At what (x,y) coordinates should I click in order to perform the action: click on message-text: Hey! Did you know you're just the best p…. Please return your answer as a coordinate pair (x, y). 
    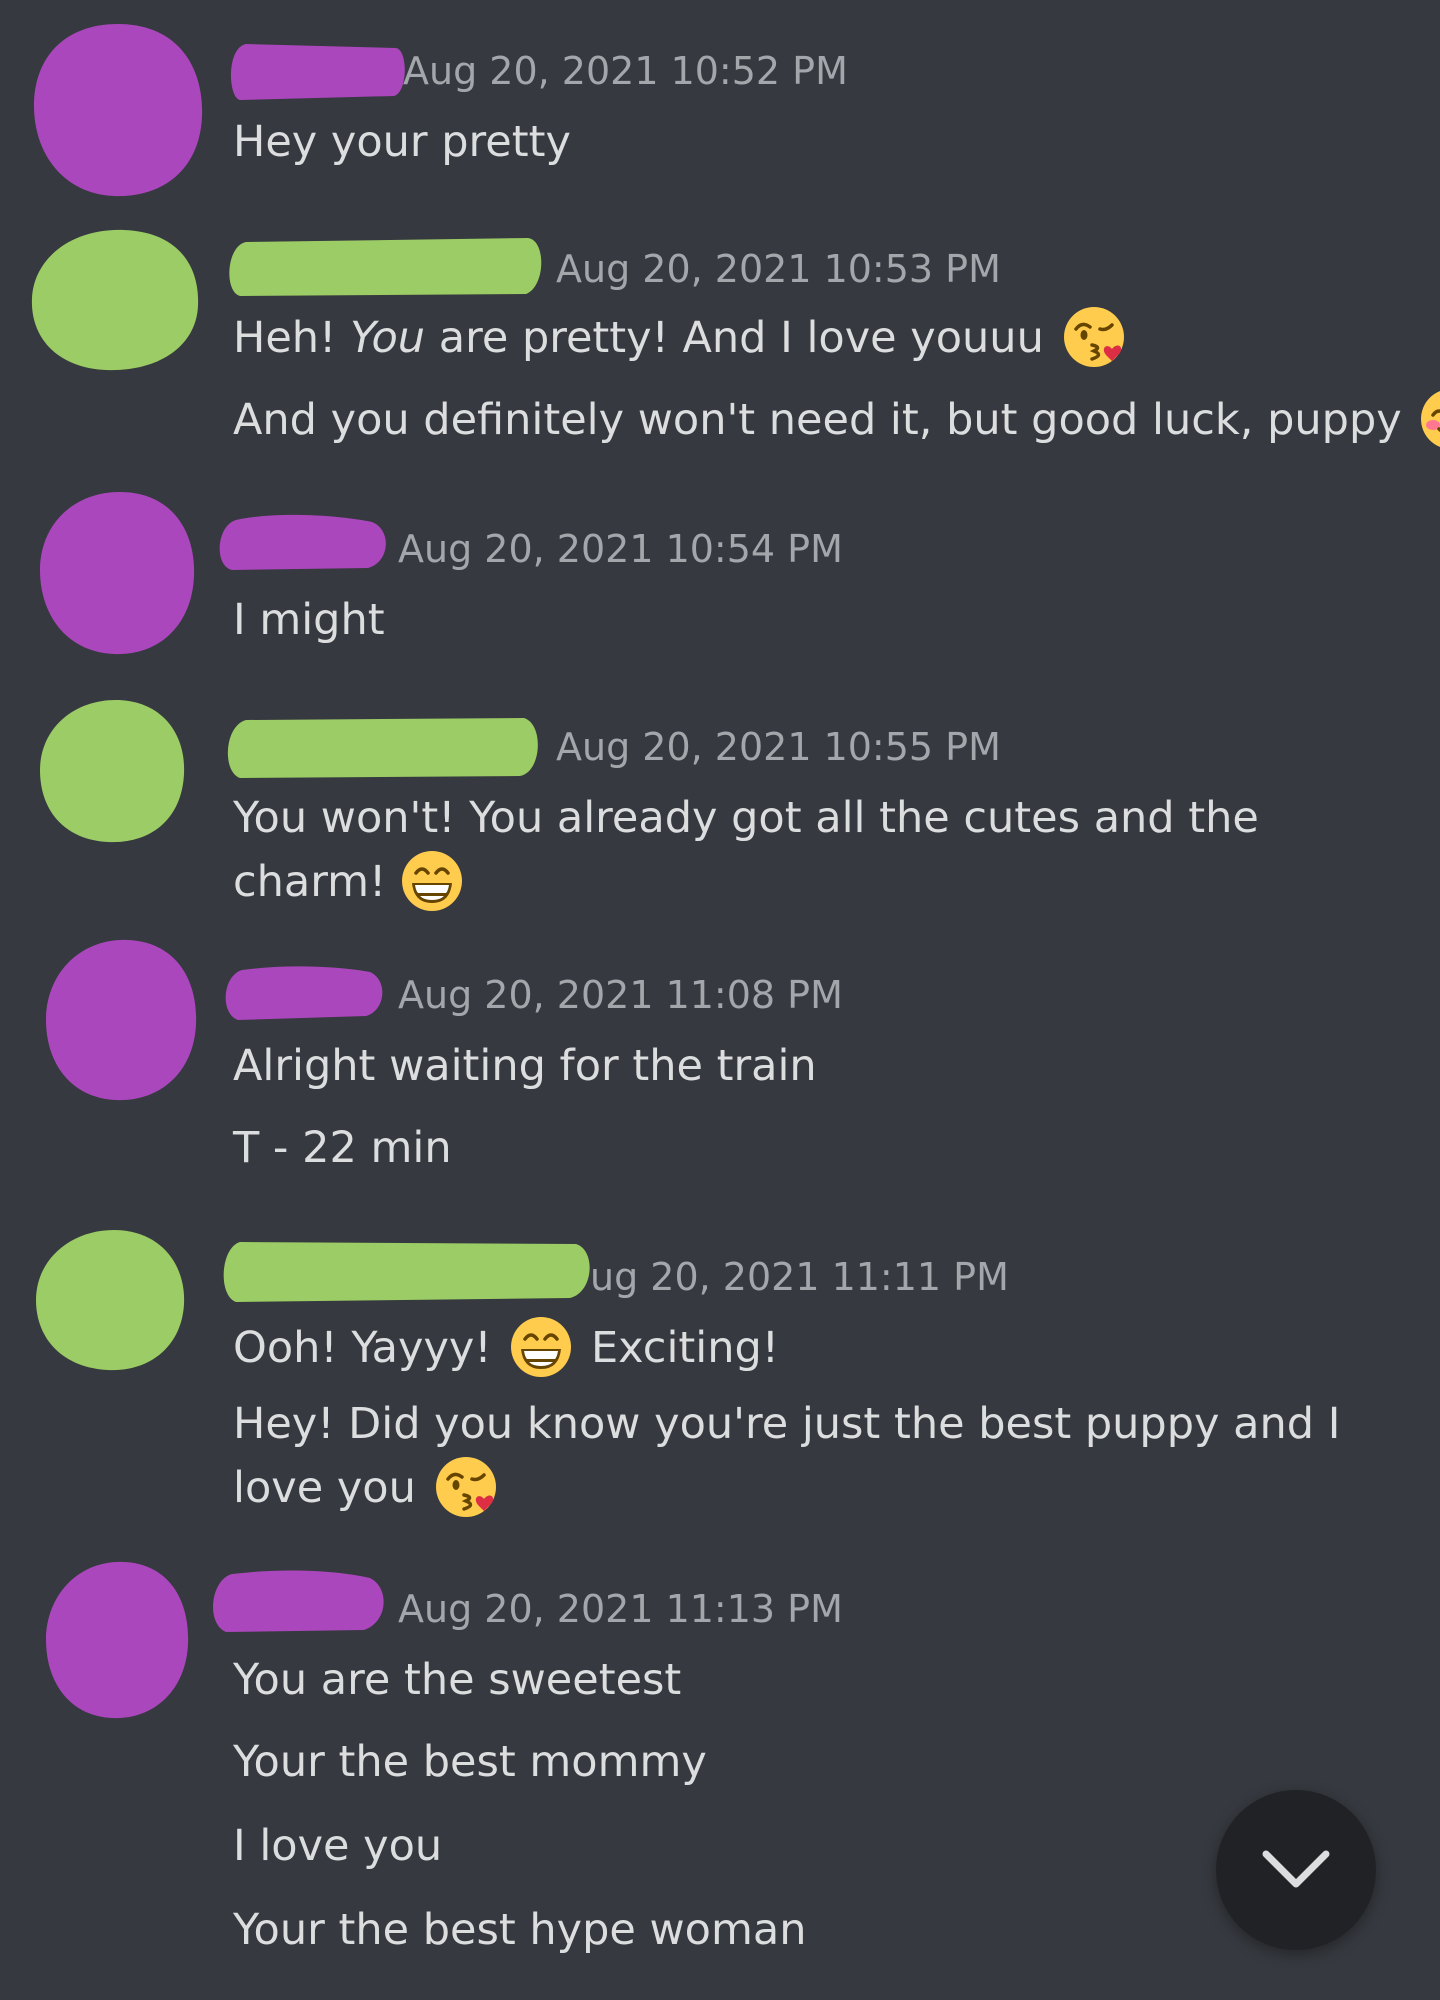
    Looking at the image, I should click on (803, 1456).